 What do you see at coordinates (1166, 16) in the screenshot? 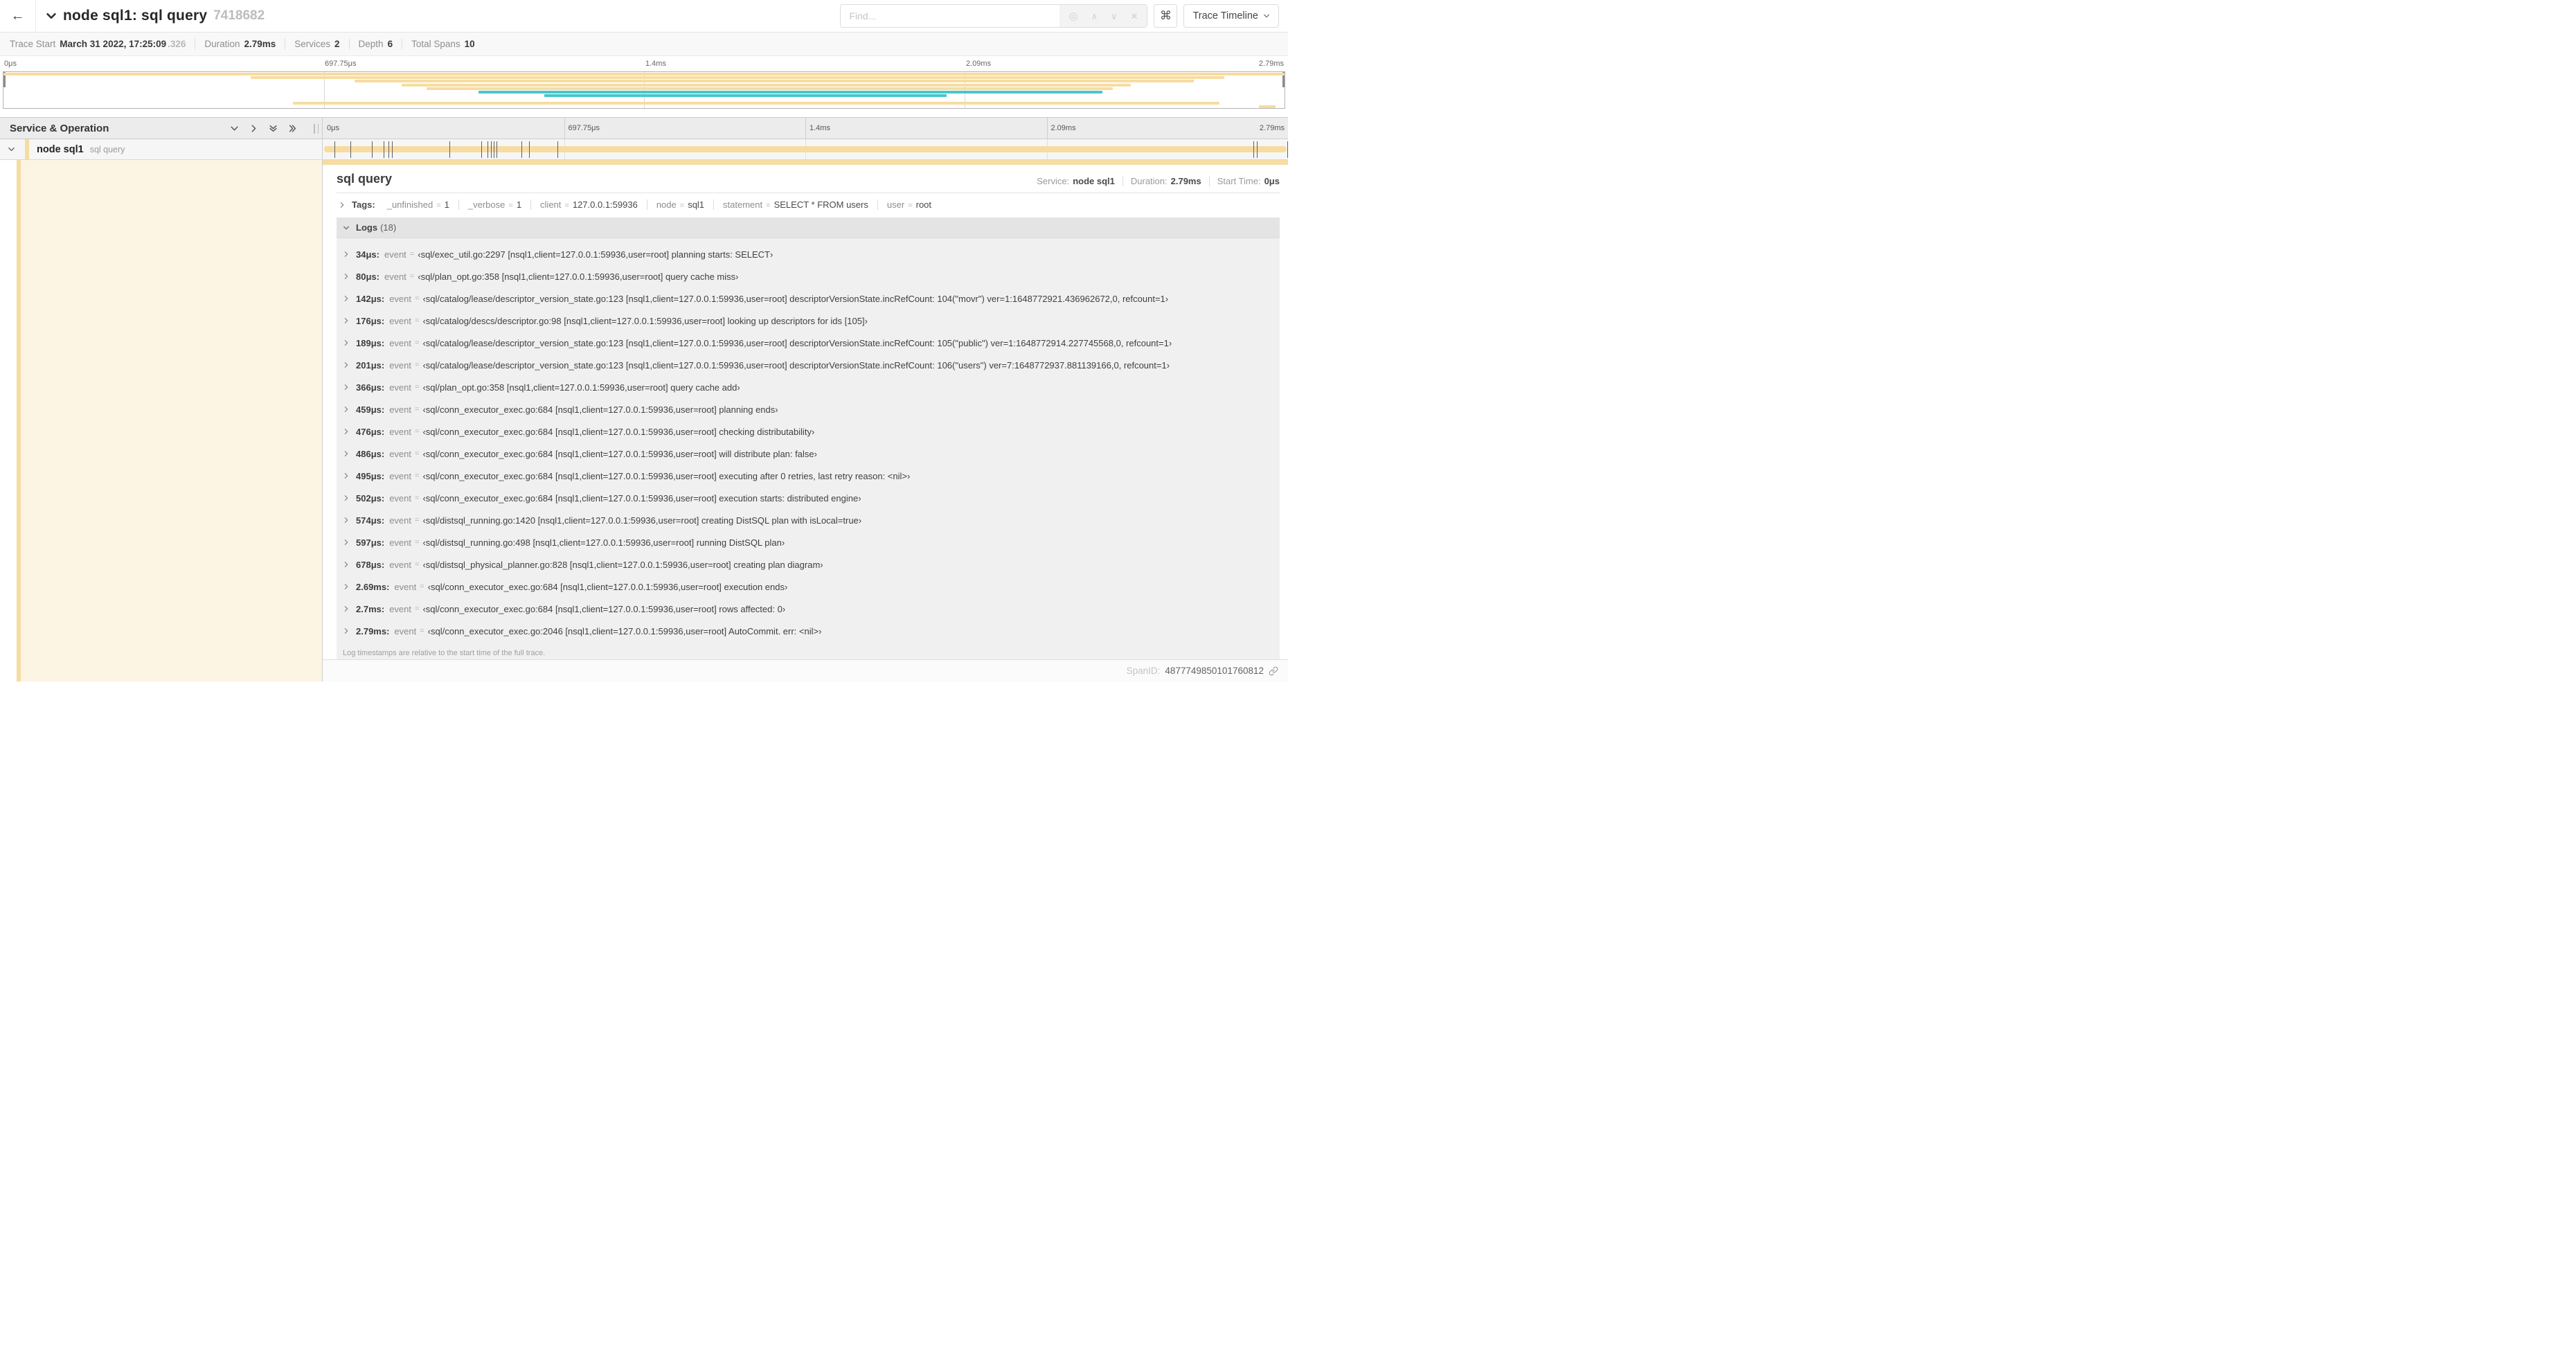
I see `keyboard-shortcuts-button: ⌘` at bounding box center [1166, 16].